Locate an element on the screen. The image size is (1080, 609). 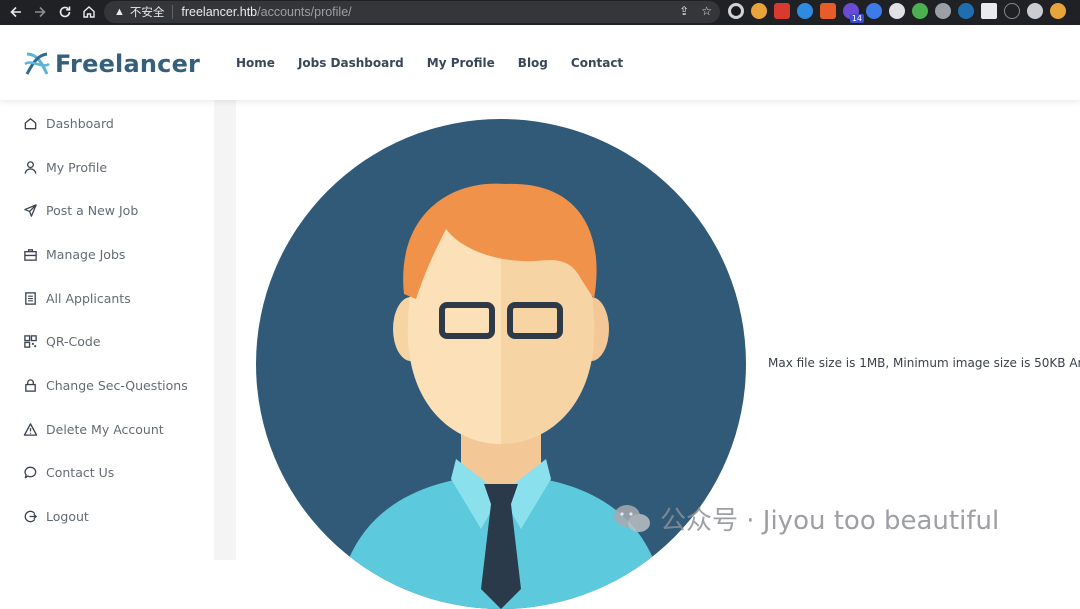
sidebar-item-label: Manage Jobs is located at coordinates (86, 254).